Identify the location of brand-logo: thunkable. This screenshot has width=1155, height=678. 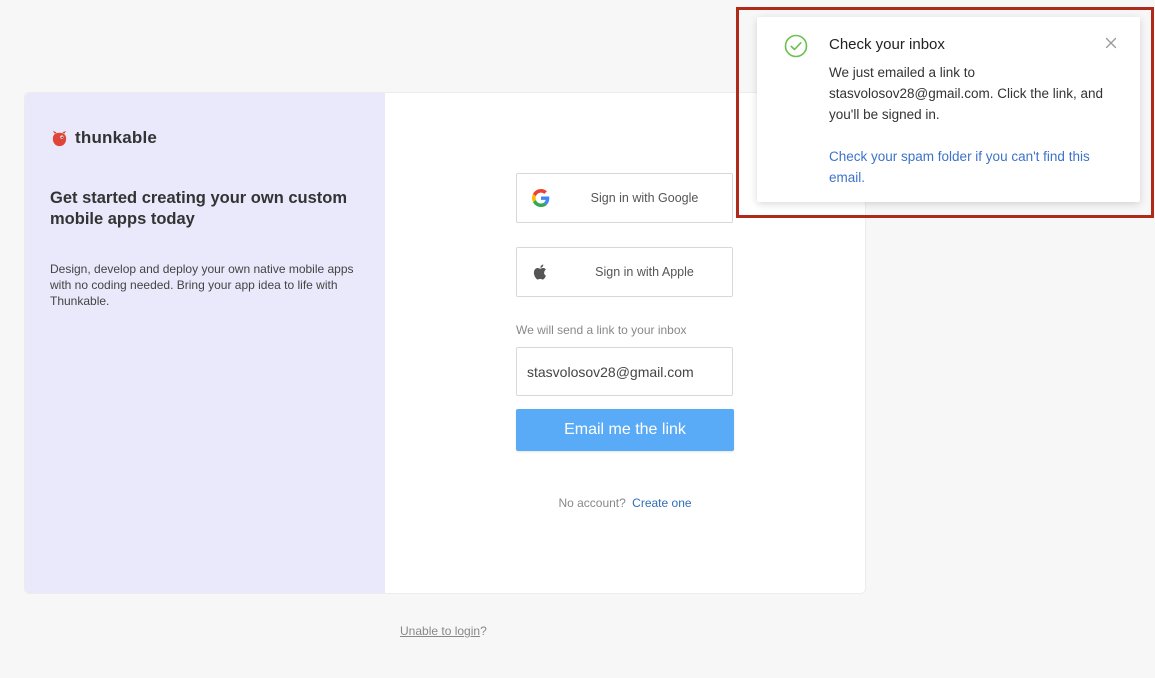
(103, 138).